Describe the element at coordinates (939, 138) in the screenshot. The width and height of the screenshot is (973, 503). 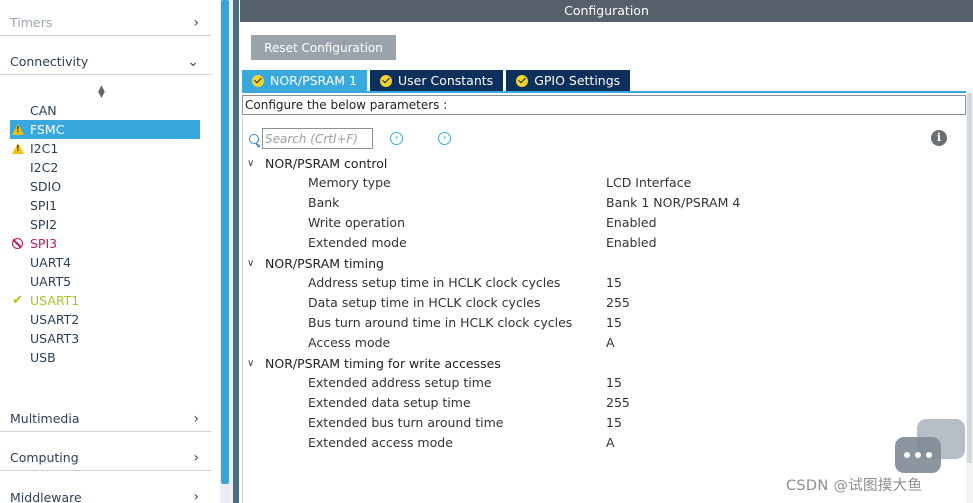
I see `info-icon: i` at that location.